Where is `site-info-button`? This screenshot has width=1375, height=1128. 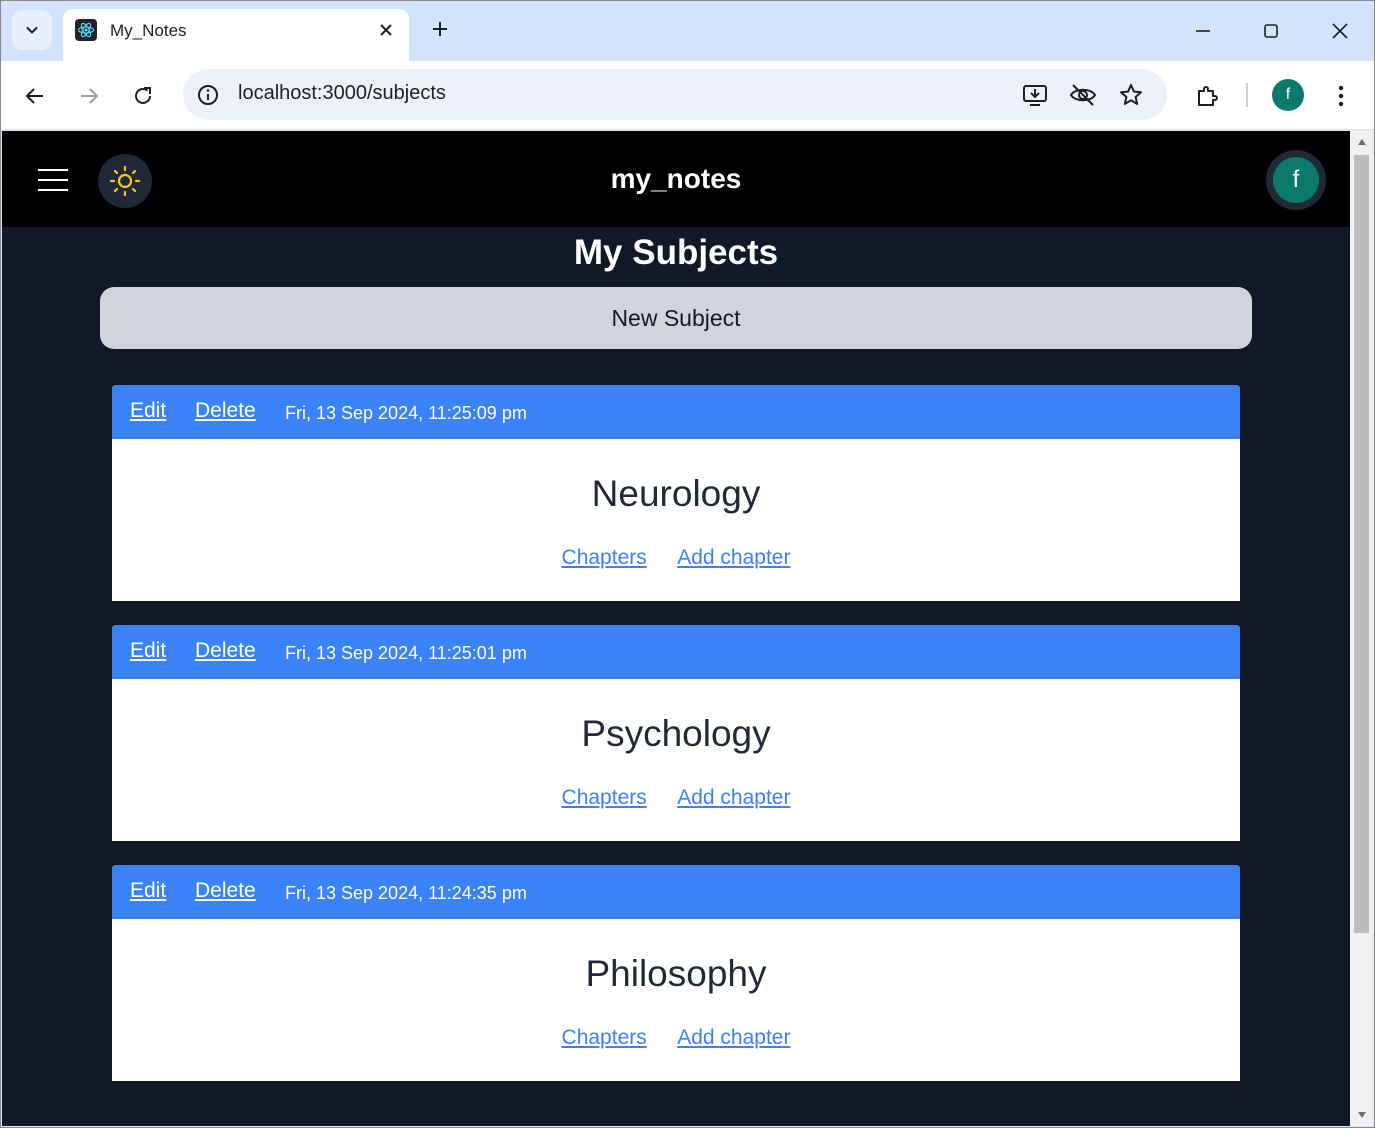
site-info-button is located at coordinates (208, 95).